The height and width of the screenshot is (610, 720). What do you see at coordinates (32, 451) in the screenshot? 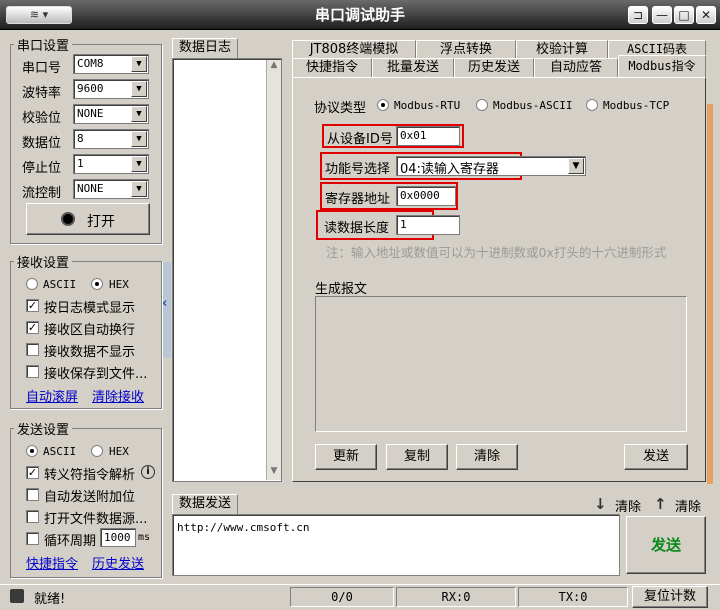
I see `send-ascii-radio` at bounding box center [32, 451].